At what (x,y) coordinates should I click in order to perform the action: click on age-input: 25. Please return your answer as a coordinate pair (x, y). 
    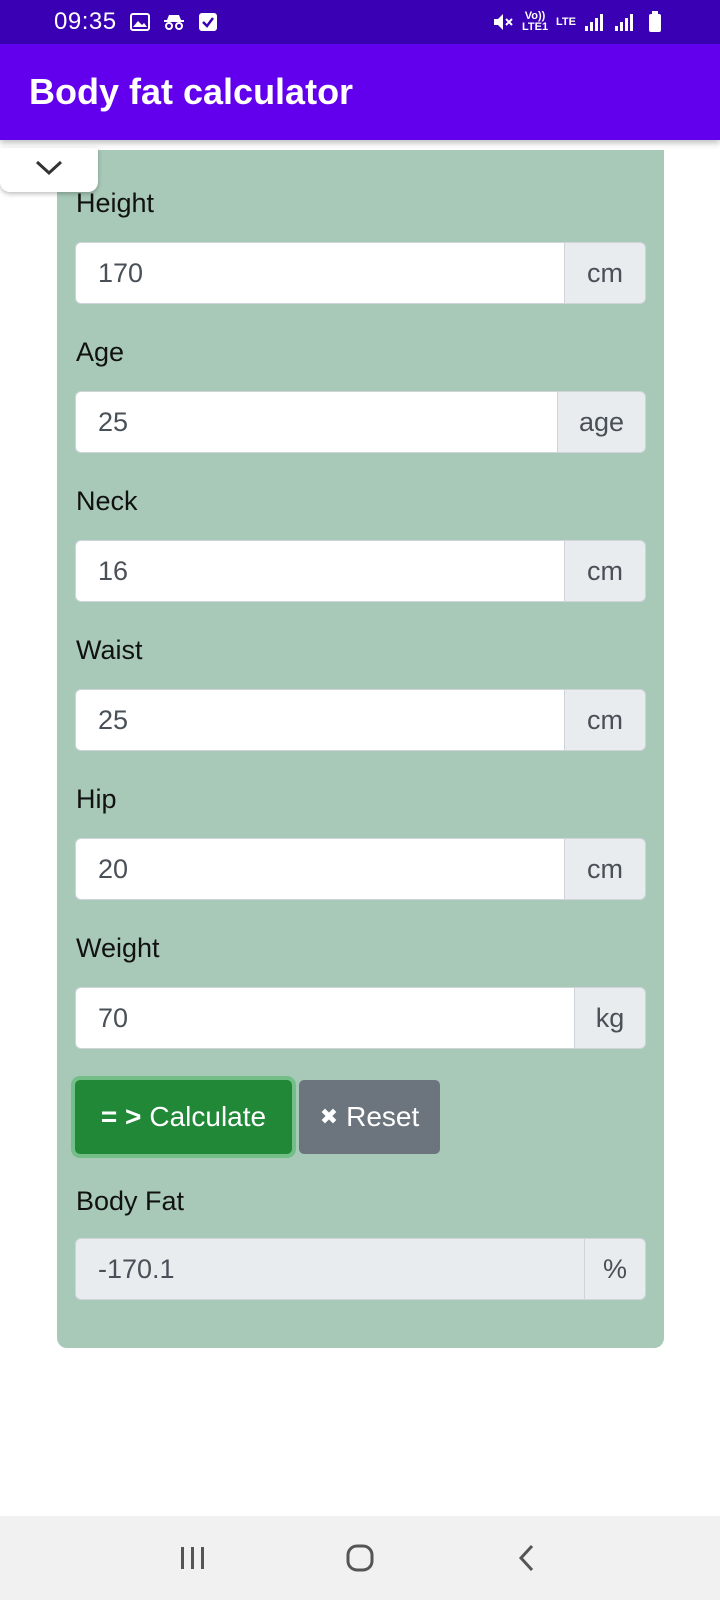
    Looking at the image, I should click on (316, 422).